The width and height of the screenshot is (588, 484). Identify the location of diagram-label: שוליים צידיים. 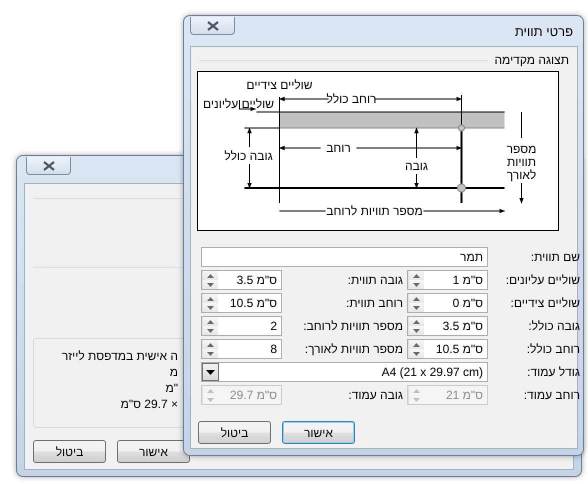
(279, 85).